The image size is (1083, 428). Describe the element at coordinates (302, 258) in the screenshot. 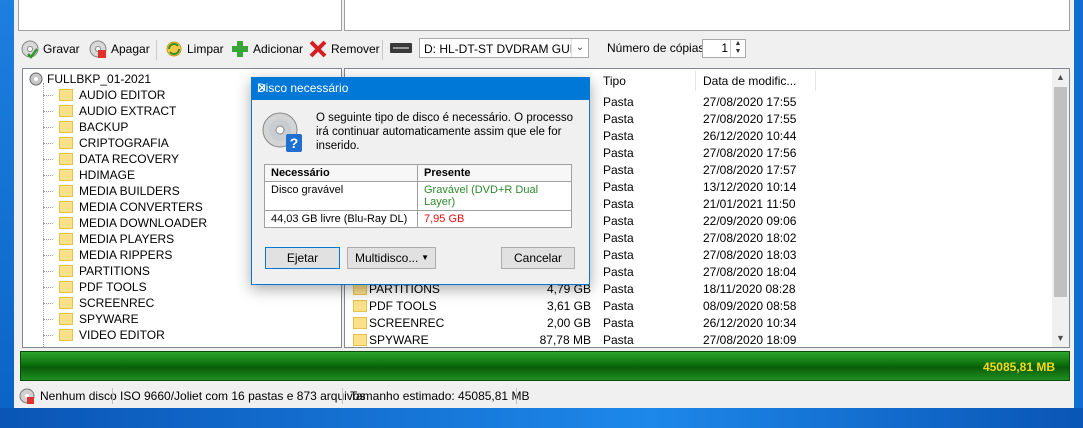

I see `eject-button: Ejetar` at that location.